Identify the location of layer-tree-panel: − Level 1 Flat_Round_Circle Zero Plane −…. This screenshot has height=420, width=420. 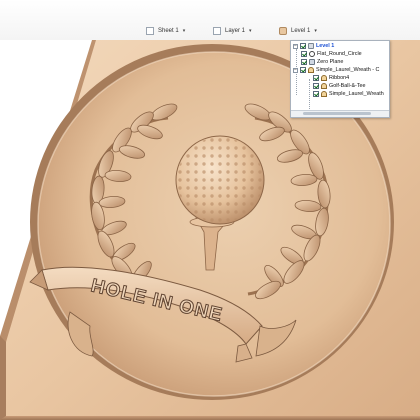
(340, 79).